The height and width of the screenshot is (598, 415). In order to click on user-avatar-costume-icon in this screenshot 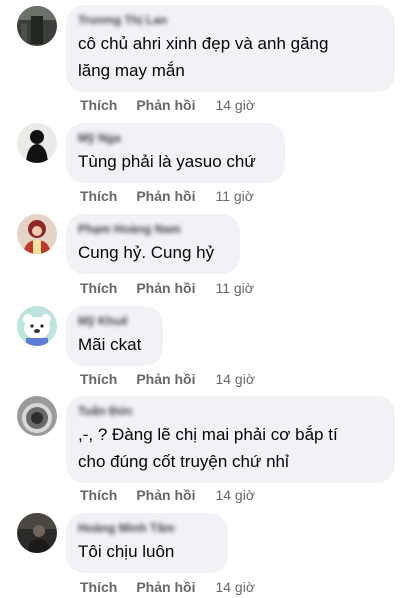, I will do `click(37, 234)`.